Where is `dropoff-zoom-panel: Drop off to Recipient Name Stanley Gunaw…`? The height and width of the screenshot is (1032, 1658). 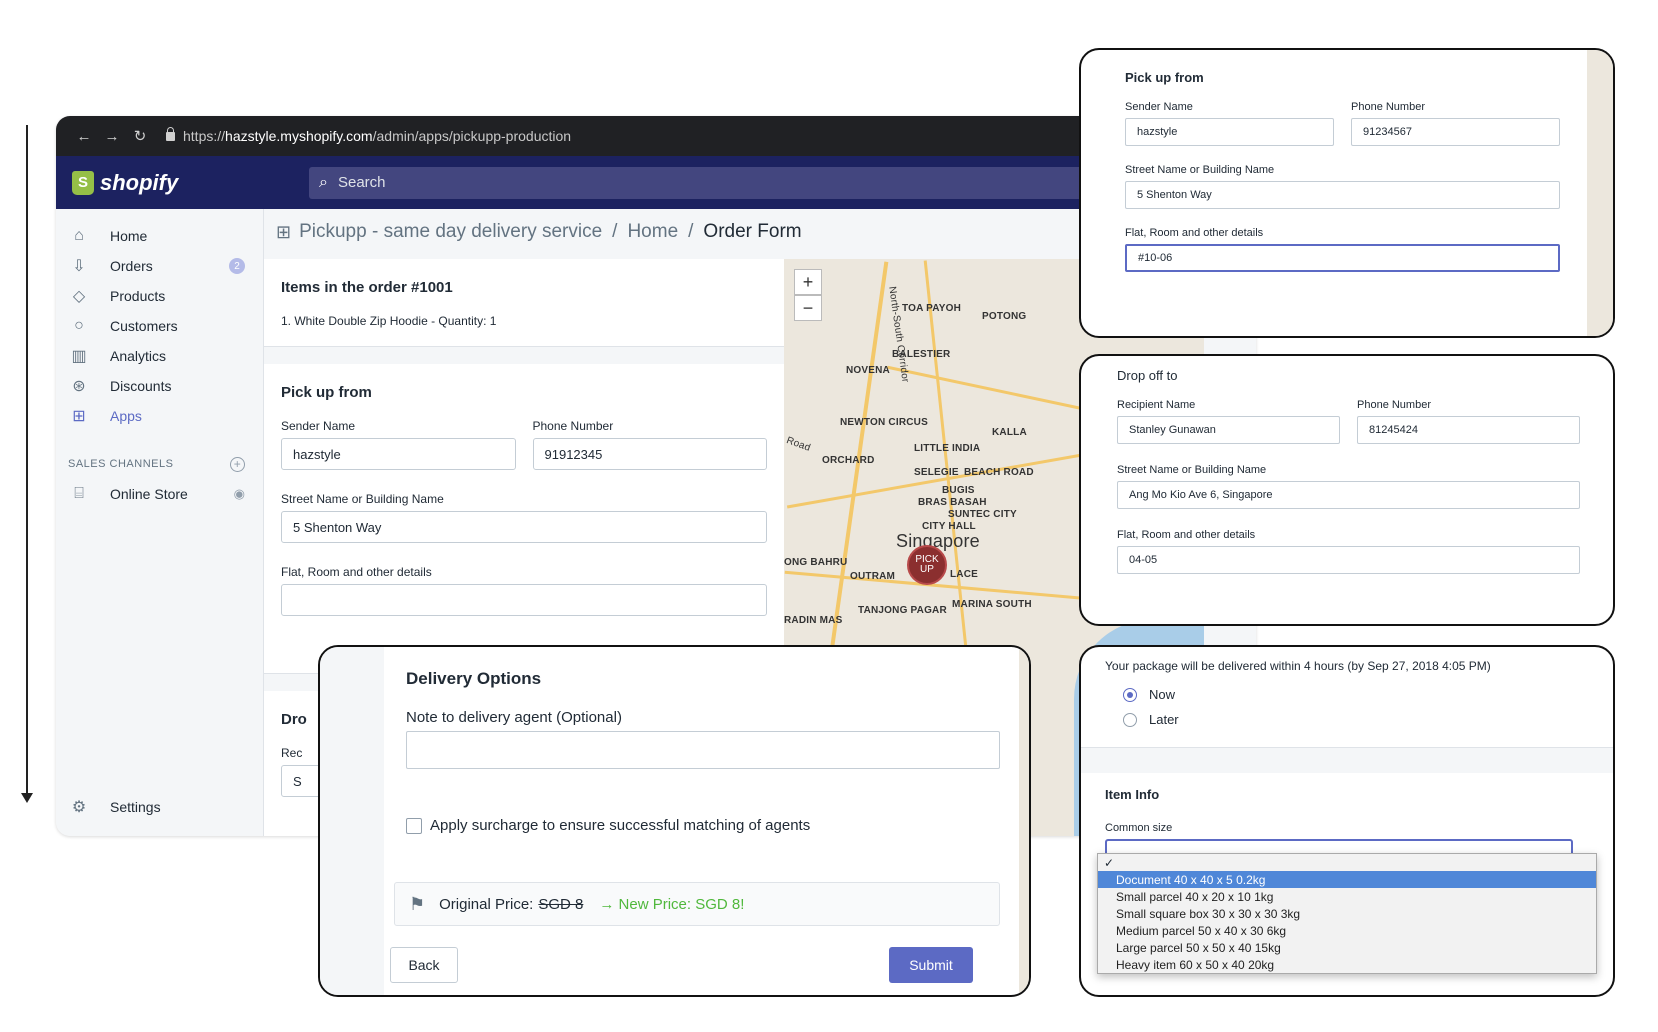
dropoff-zoom-panel: Drop off to Recipient Name Stanley Gunaw… is located at coordinates (1347, 490).